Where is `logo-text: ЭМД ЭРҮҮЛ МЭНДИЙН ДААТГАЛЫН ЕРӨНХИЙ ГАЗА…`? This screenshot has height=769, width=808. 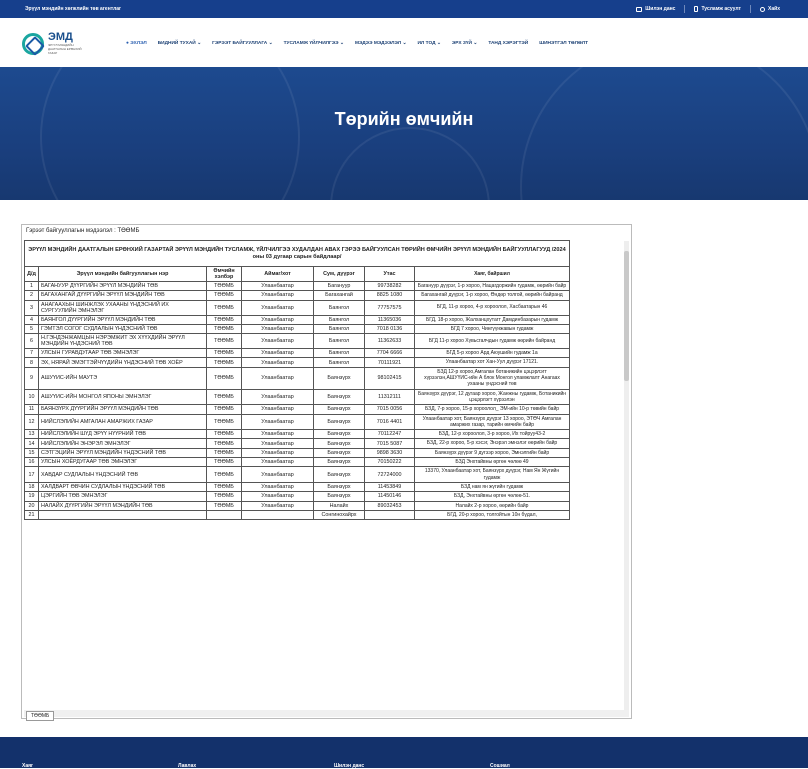
logo-text: ЭМД ЭРҮҮЛ МЭНДИЙН ДААТГАЛЫН ЕРӨНХИЙ ГАЗА… is located at coordinates (65, 43).